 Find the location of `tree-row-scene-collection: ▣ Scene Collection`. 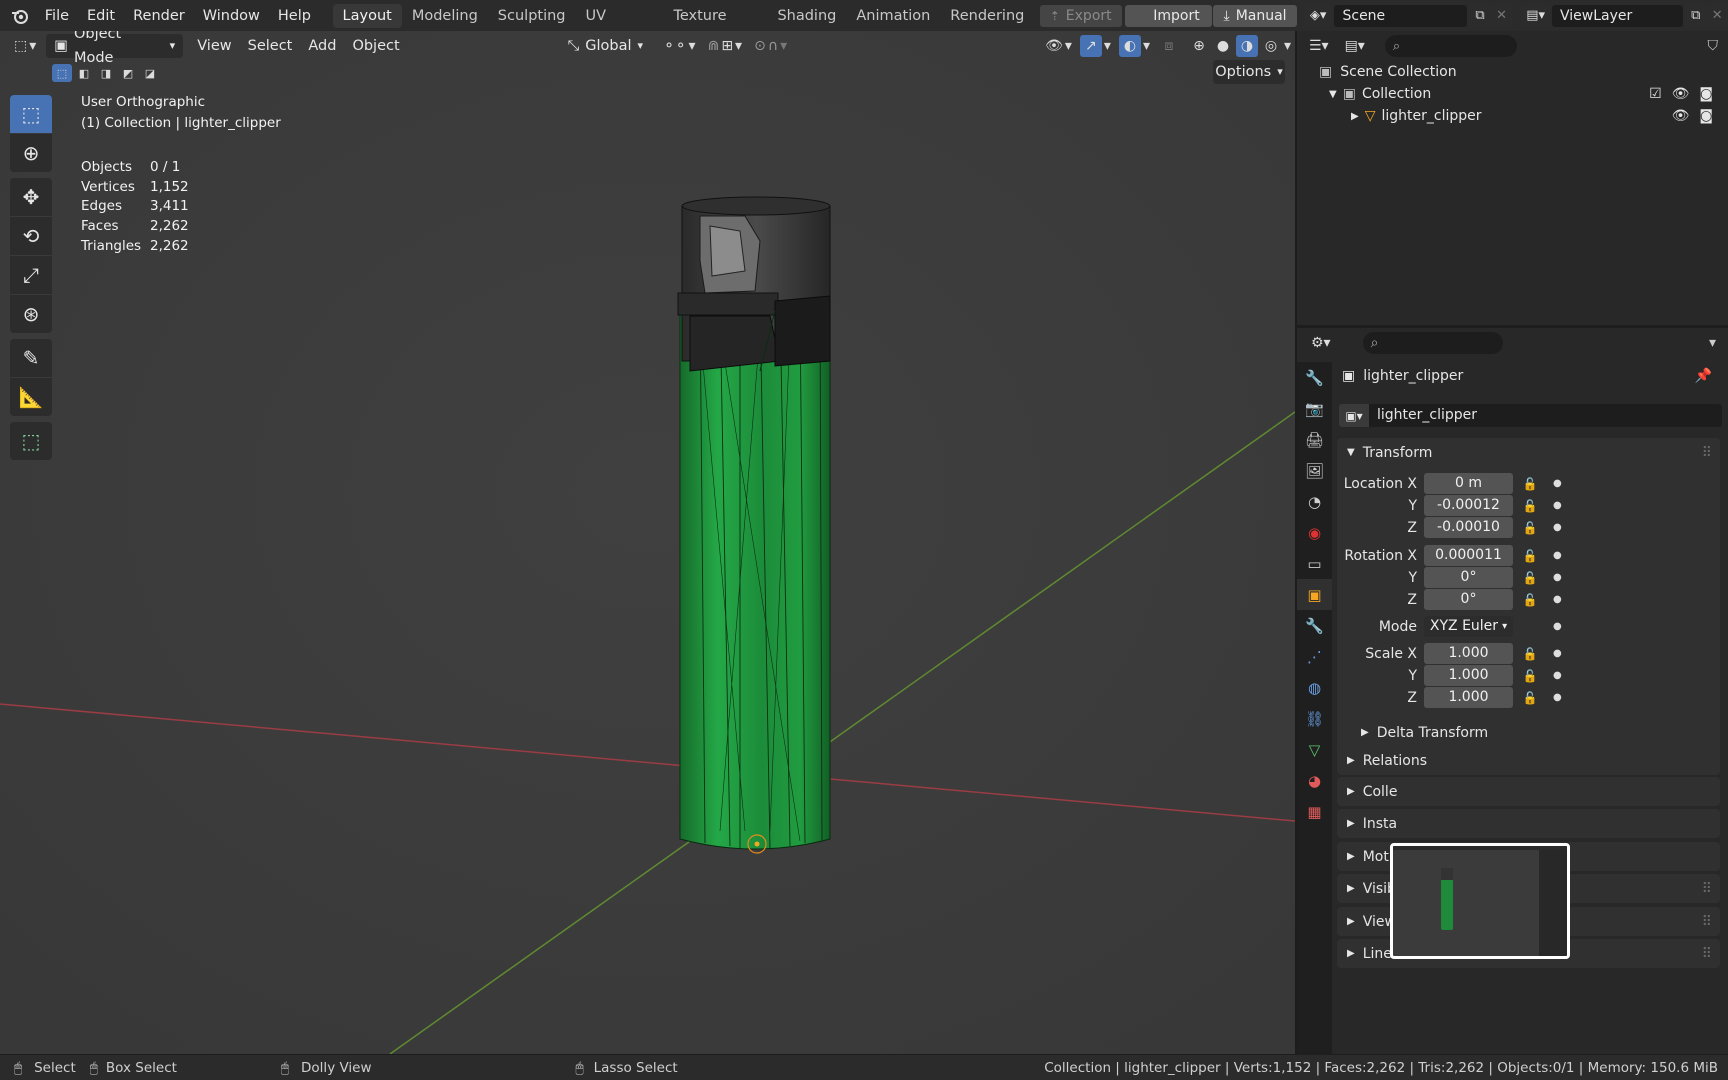

tree-row-scene-collection: ▣ Scene Collection is located at coordinates (1519, 72).